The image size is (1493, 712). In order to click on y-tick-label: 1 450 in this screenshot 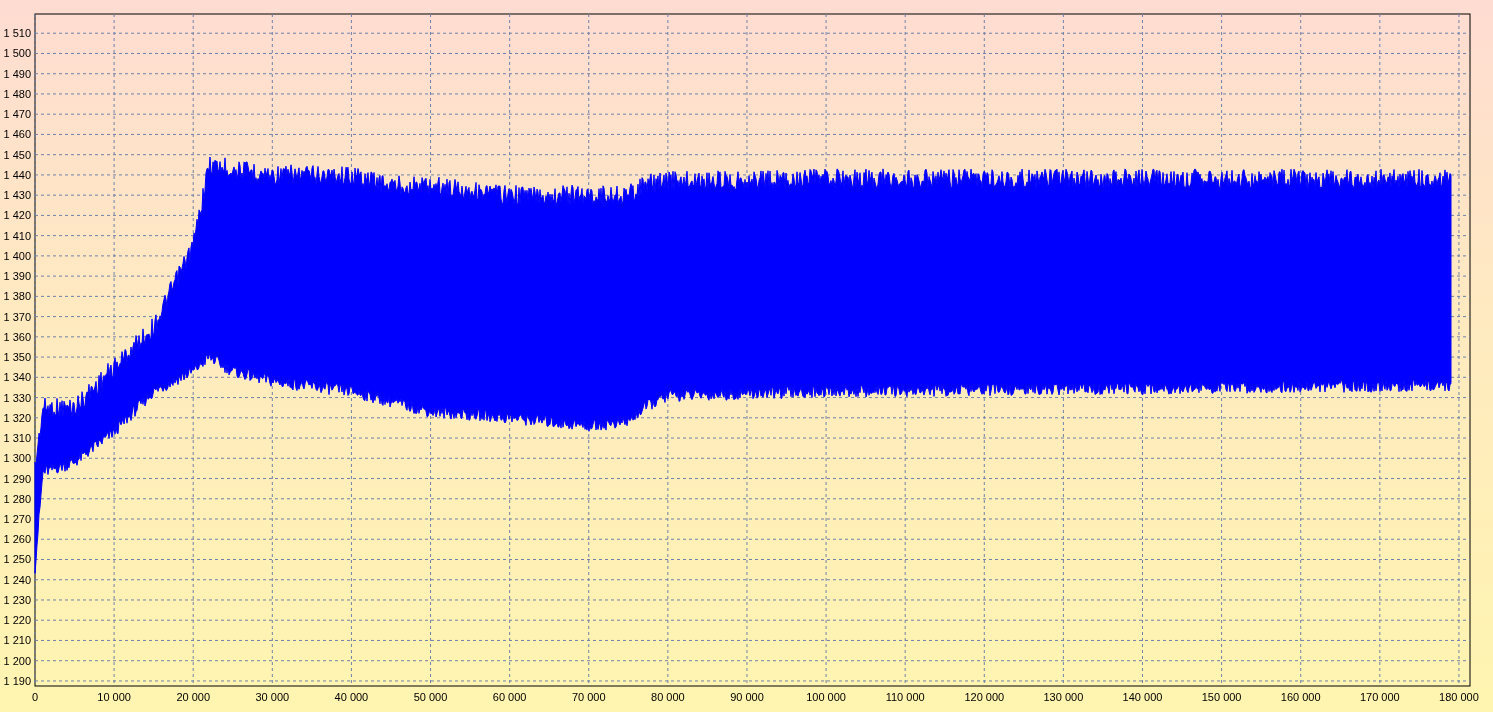, I will do `click(17, 154)`.